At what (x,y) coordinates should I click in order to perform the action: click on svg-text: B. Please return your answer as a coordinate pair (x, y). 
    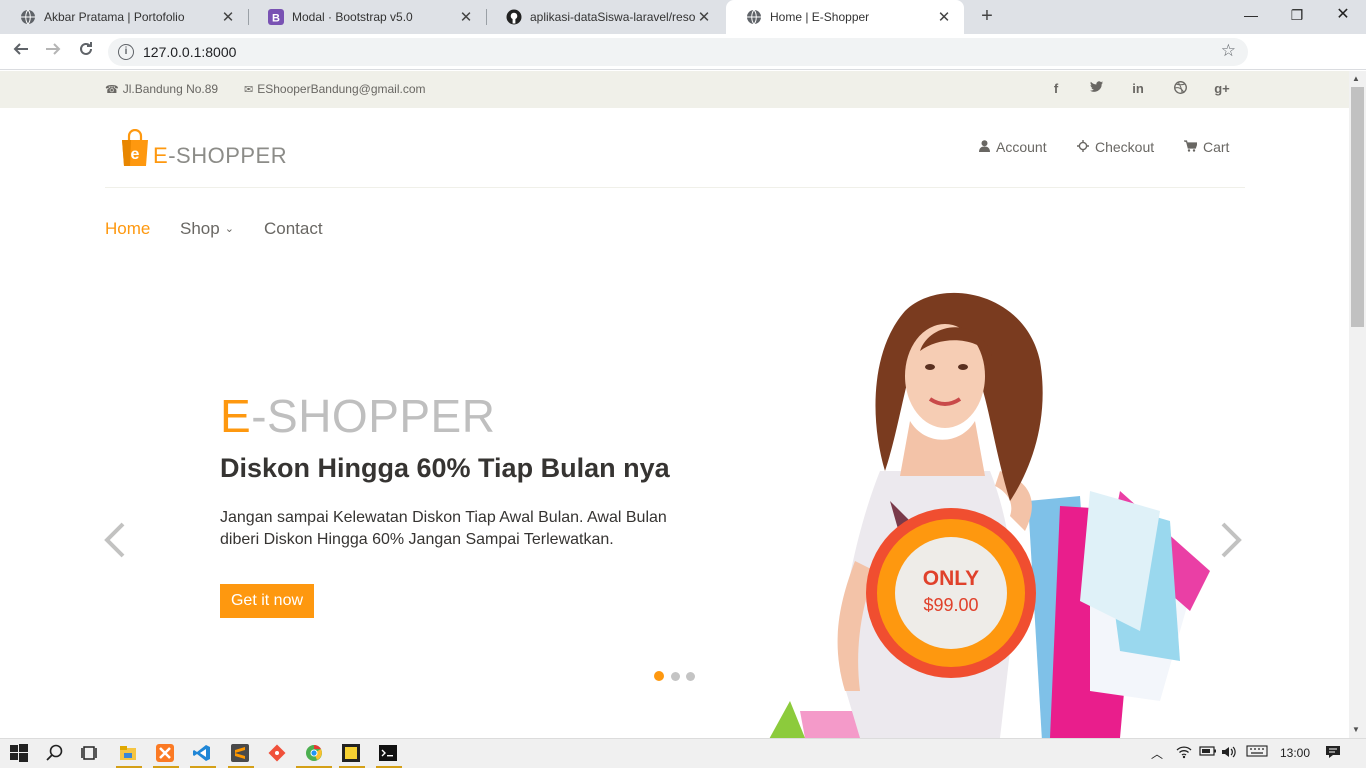
    Looking at the image, I should click on (276, 19).